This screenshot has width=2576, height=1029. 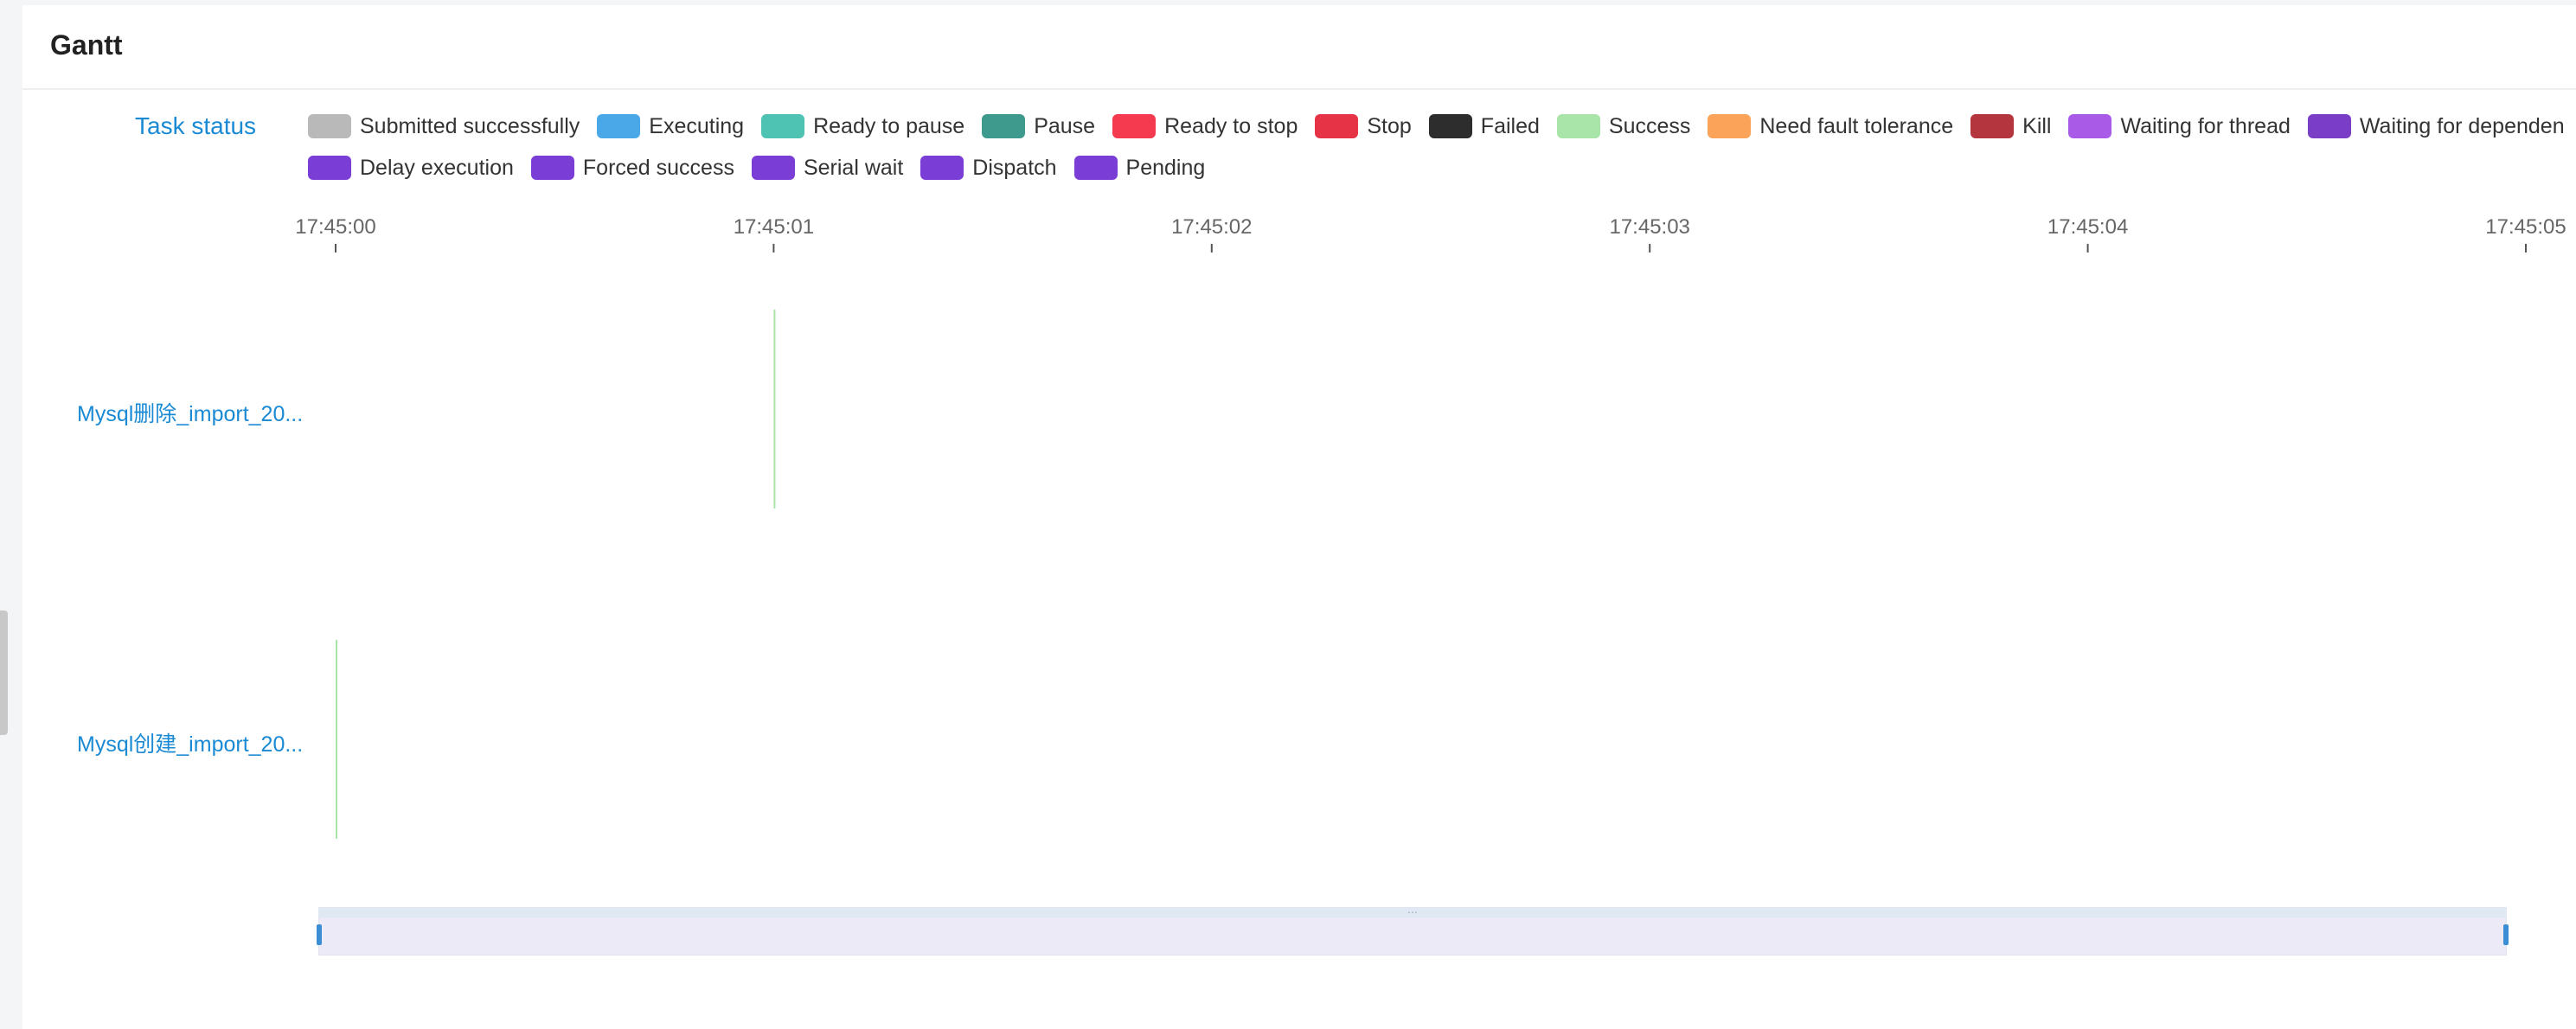 What do you see at coordinates (1649, 227) in the screenshot?
I see `x-tick-label: 17:45:03` at bounding box center [1649, 227].